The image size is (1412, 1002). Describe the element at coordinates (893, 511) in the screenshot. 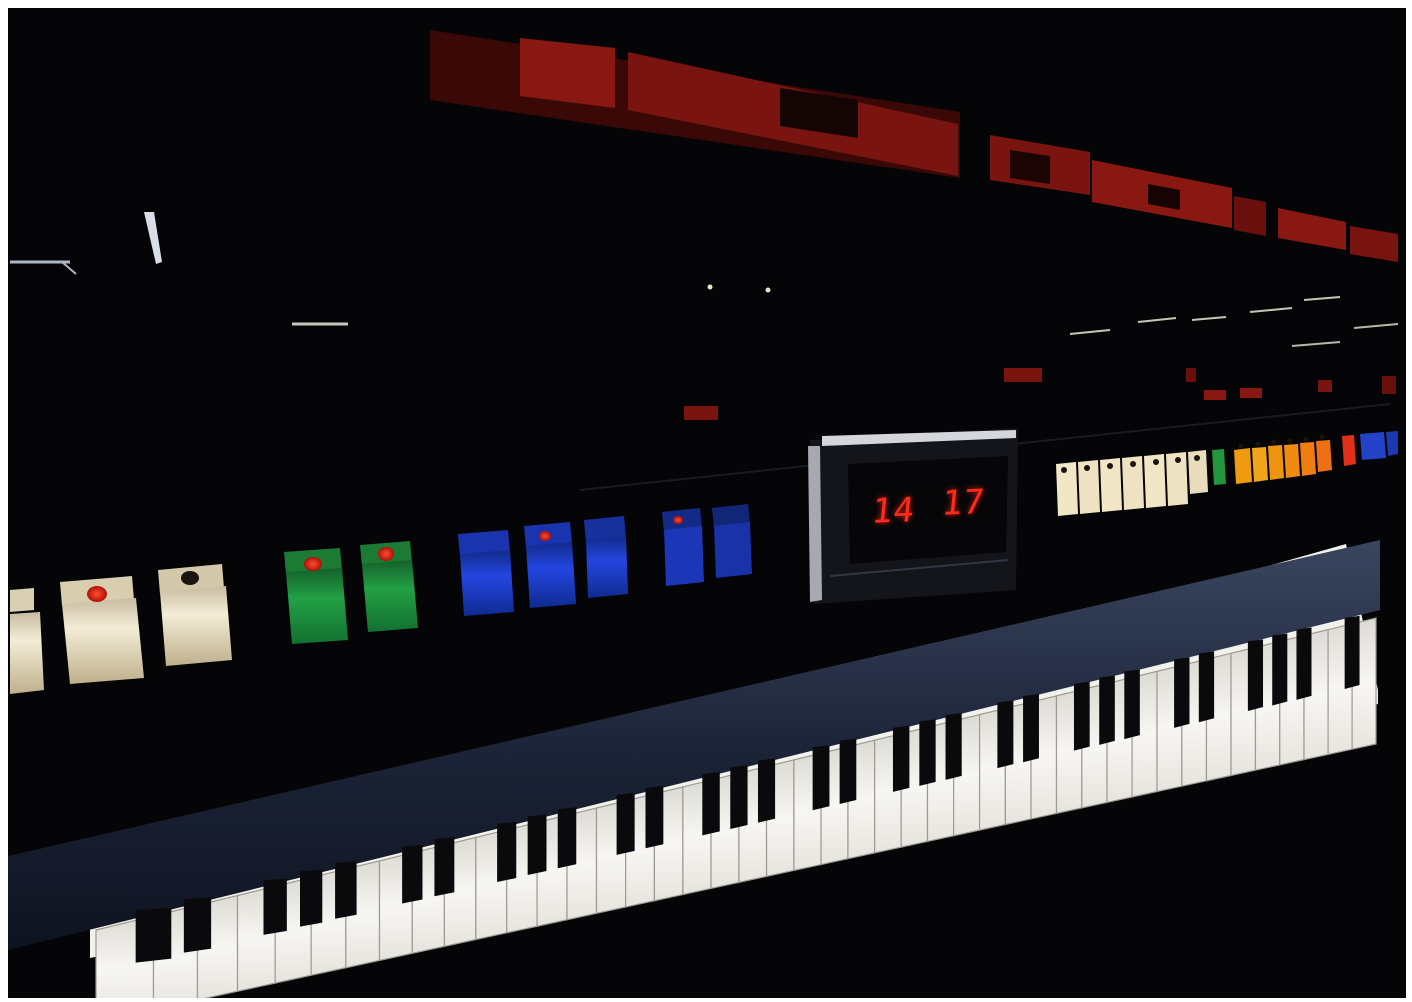

I see `display-readout-left: 14` at that location.